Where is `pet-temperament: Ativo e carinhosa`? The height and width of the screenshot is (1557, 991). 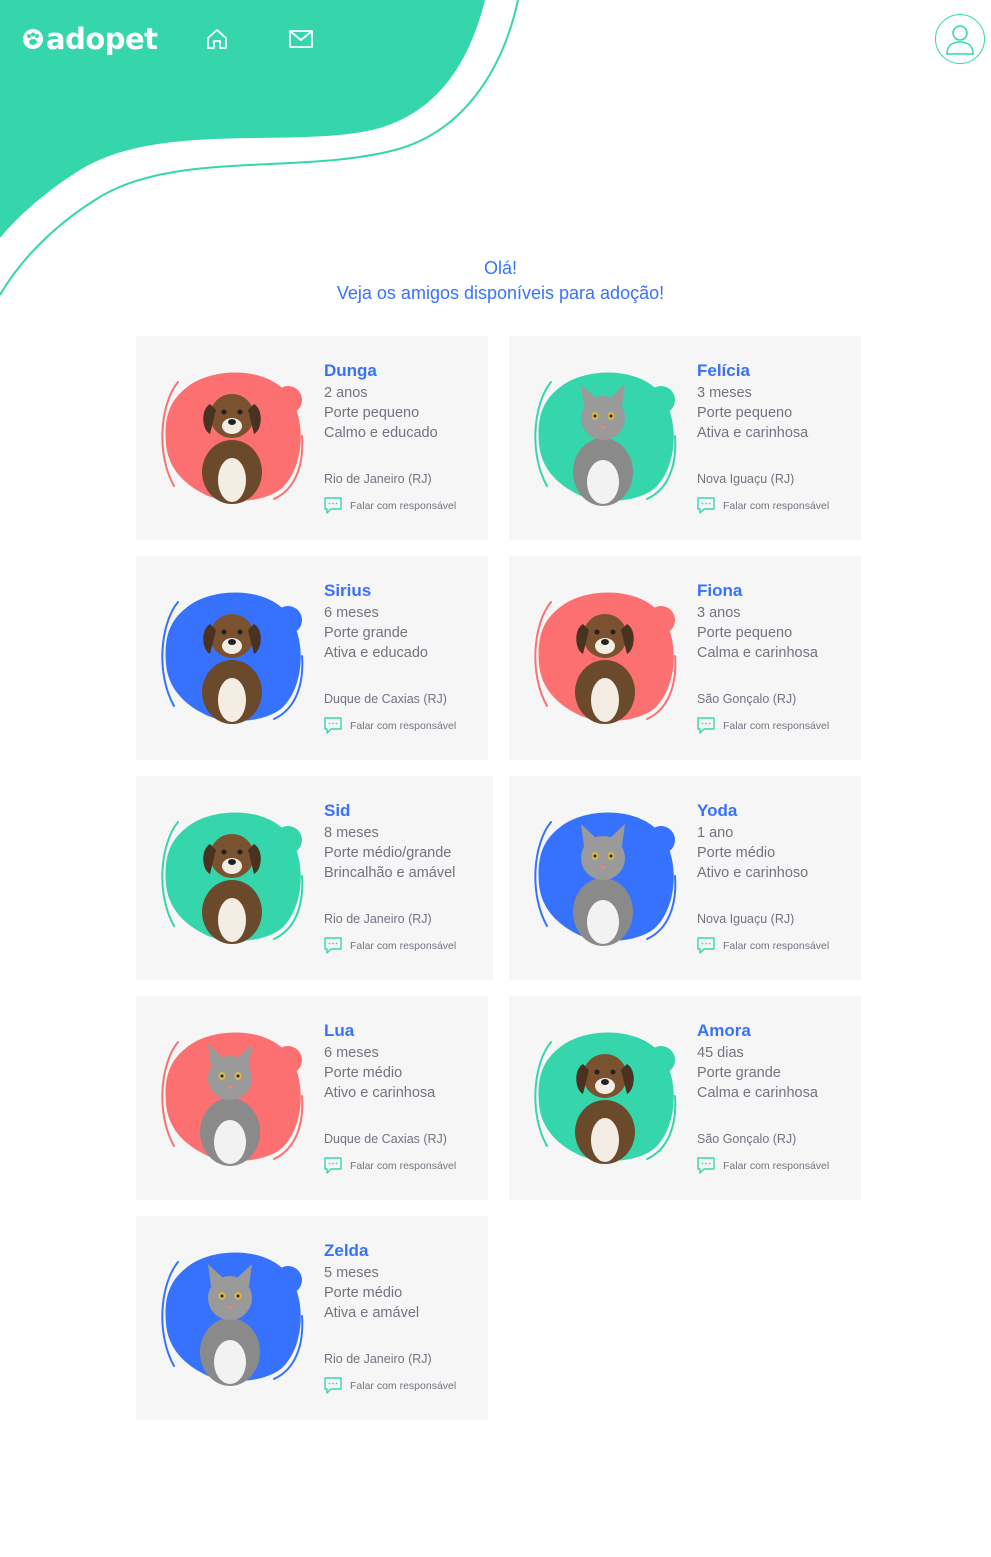 pet-temperament: Ativo e carinhosa is located at coordinates (380, 1093).